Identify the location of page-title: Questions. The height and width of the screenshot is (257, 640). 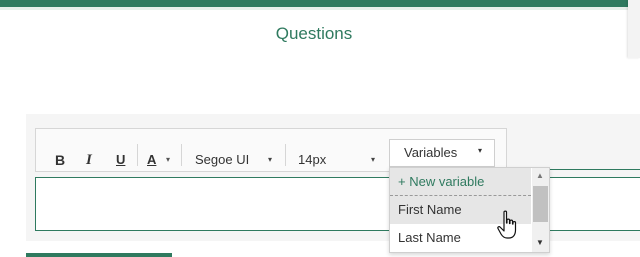
(314, 33).